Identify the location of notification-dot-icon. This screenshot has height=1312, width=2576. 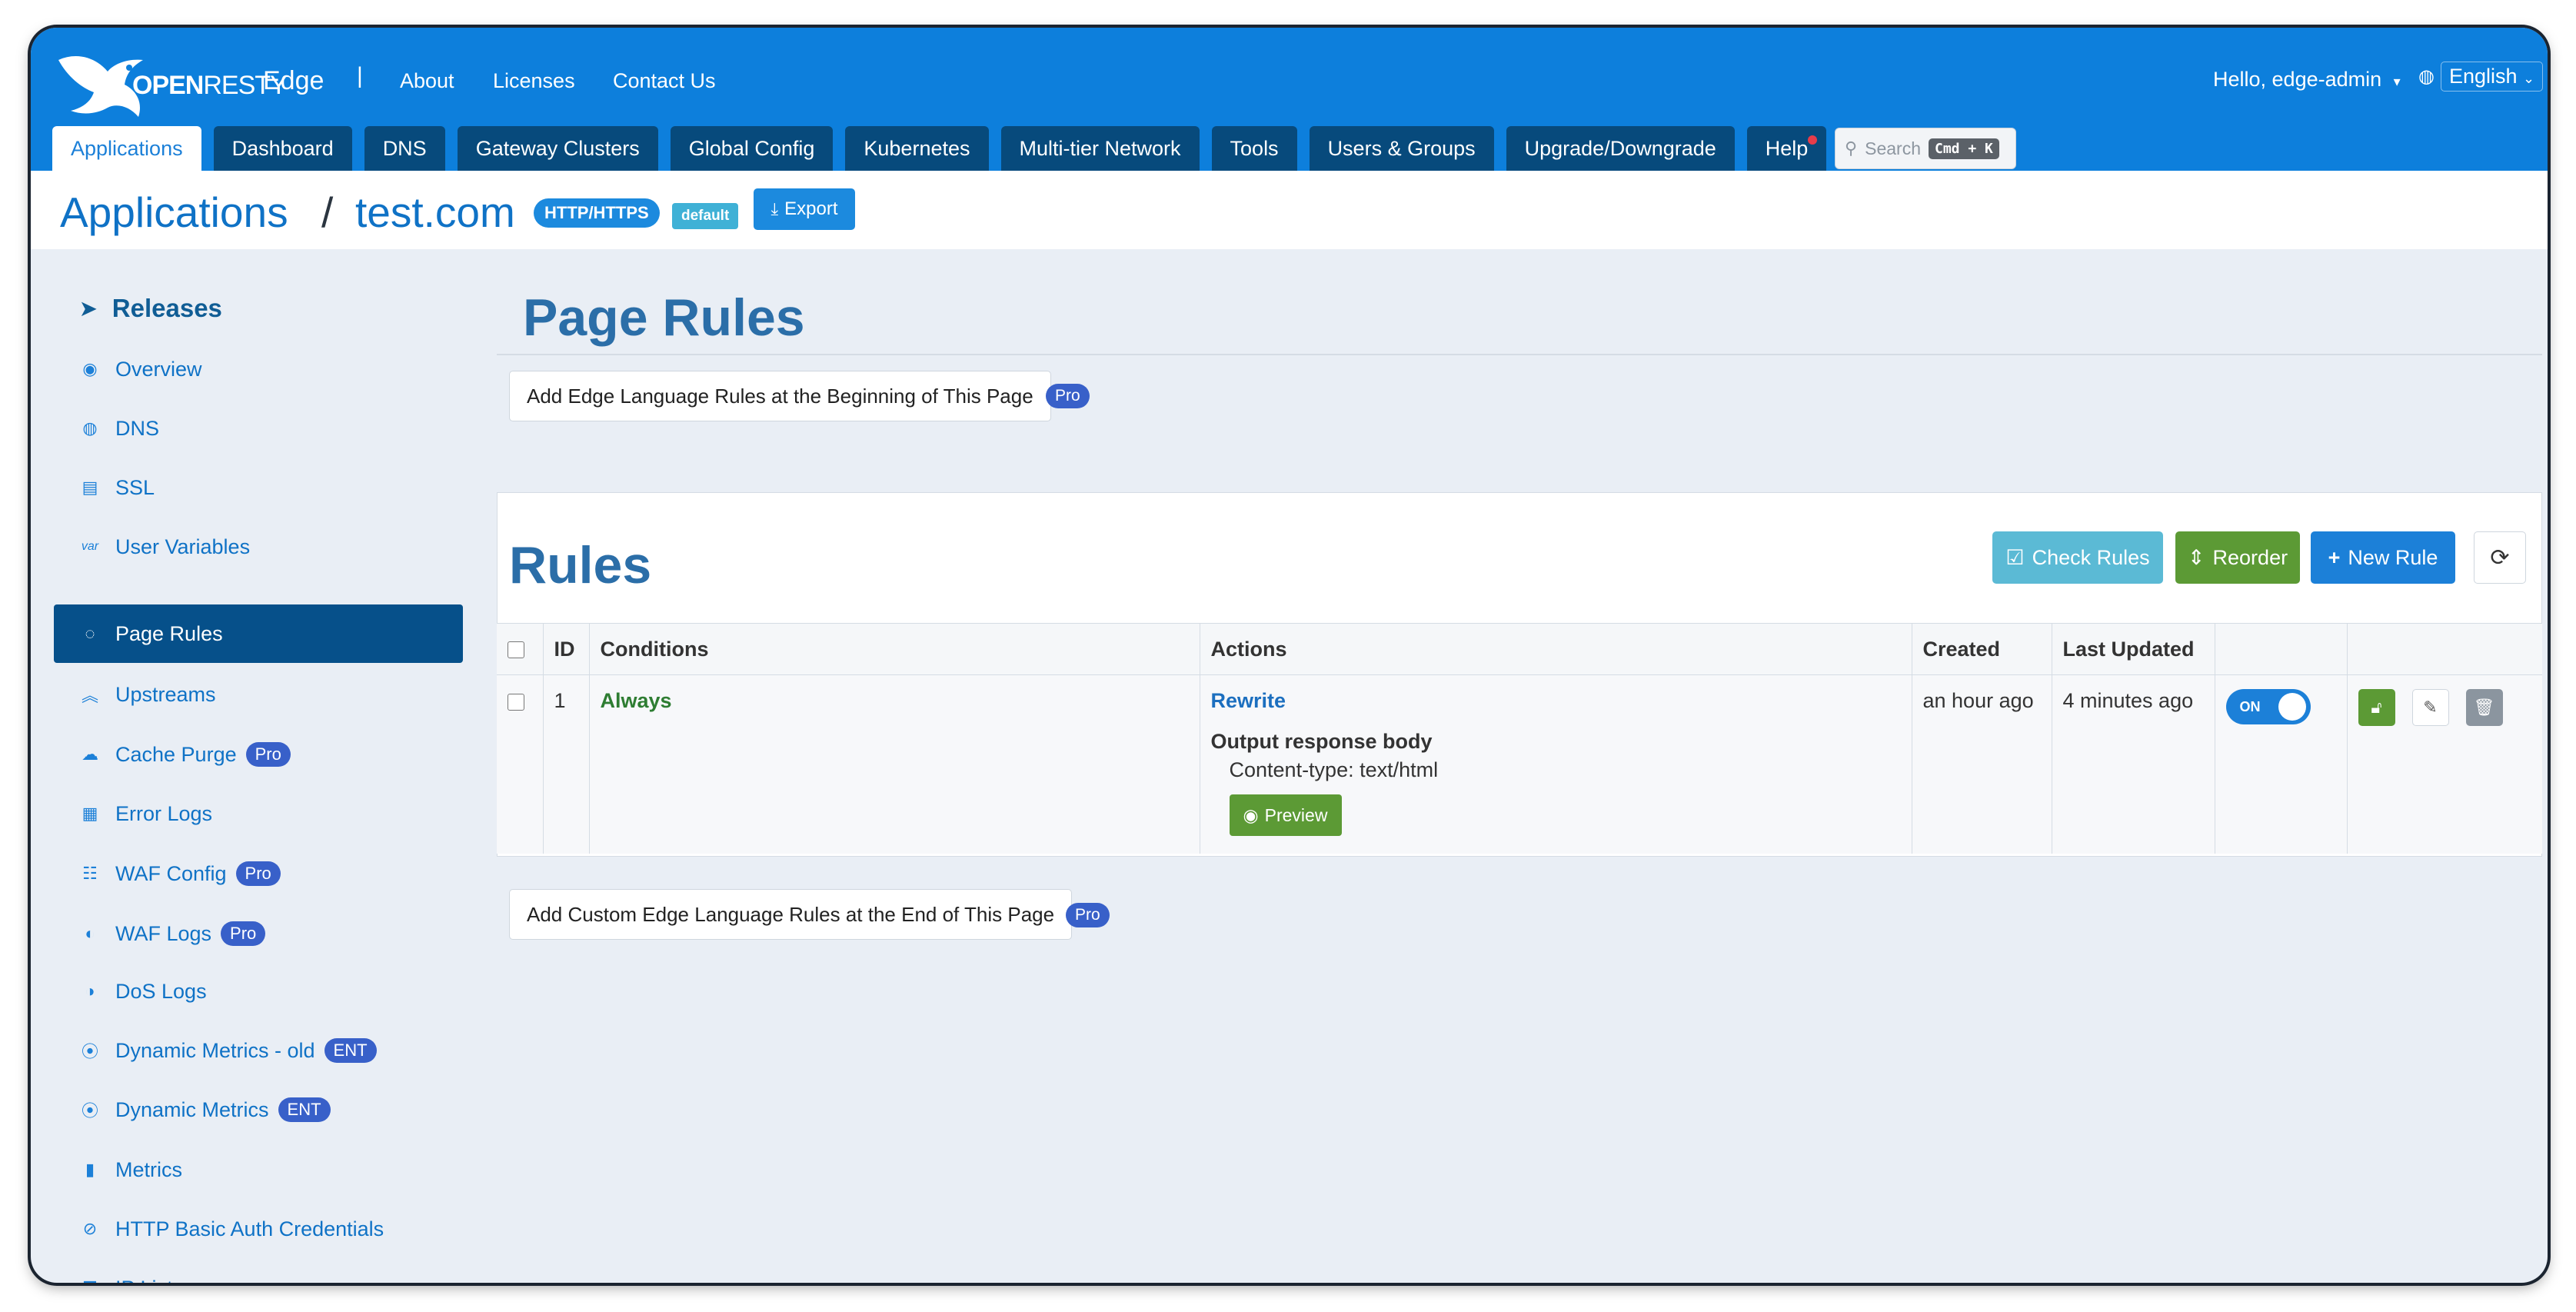
(1813, 140).